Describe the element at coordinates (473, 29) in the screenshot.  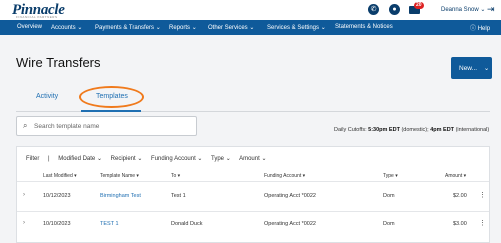
I see `help-icon: ⓘ` at that location.